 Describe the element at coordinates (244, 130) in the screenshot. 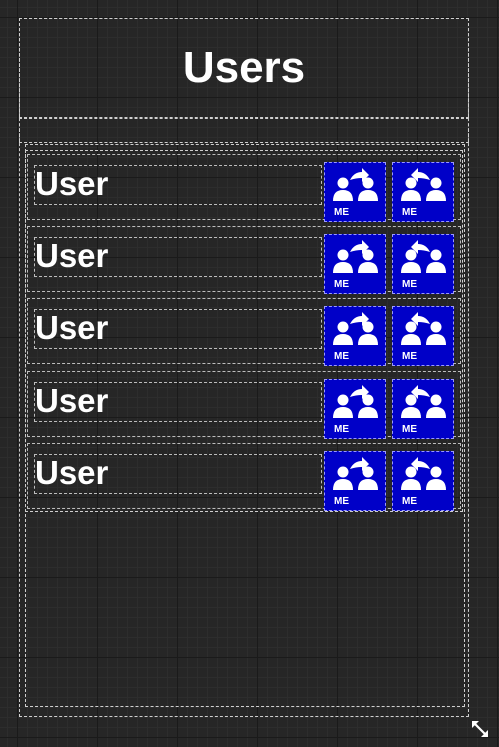

I see `header-spacer` at that location.